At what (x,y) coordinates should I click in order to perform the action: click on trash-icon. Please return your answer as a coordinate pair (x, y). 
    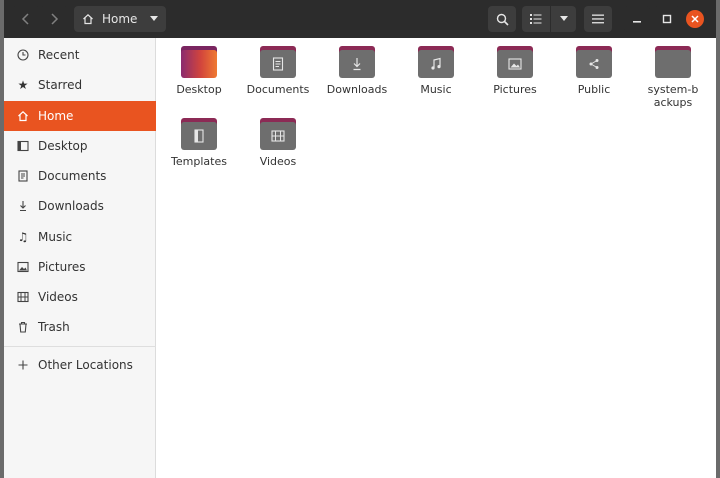
    Looking at the image, I should click on (23, 327).